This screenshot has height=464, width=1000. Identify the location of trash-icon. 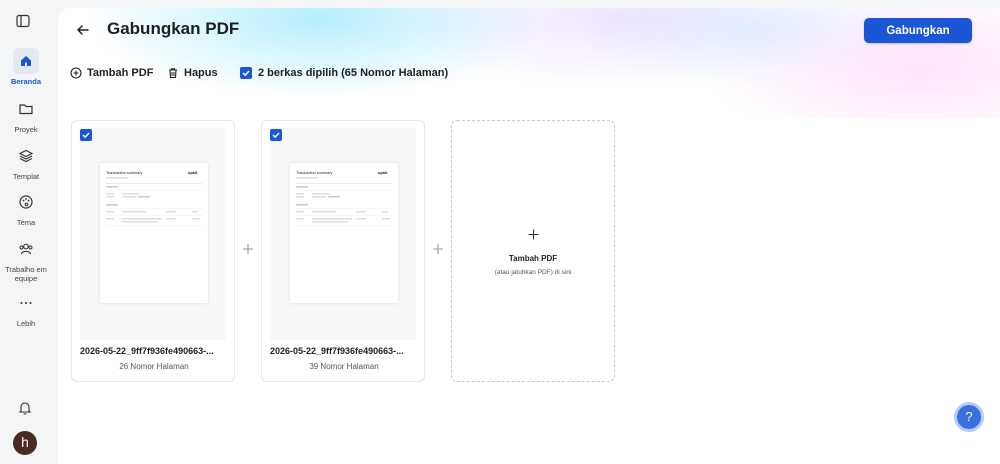
(173, 73).